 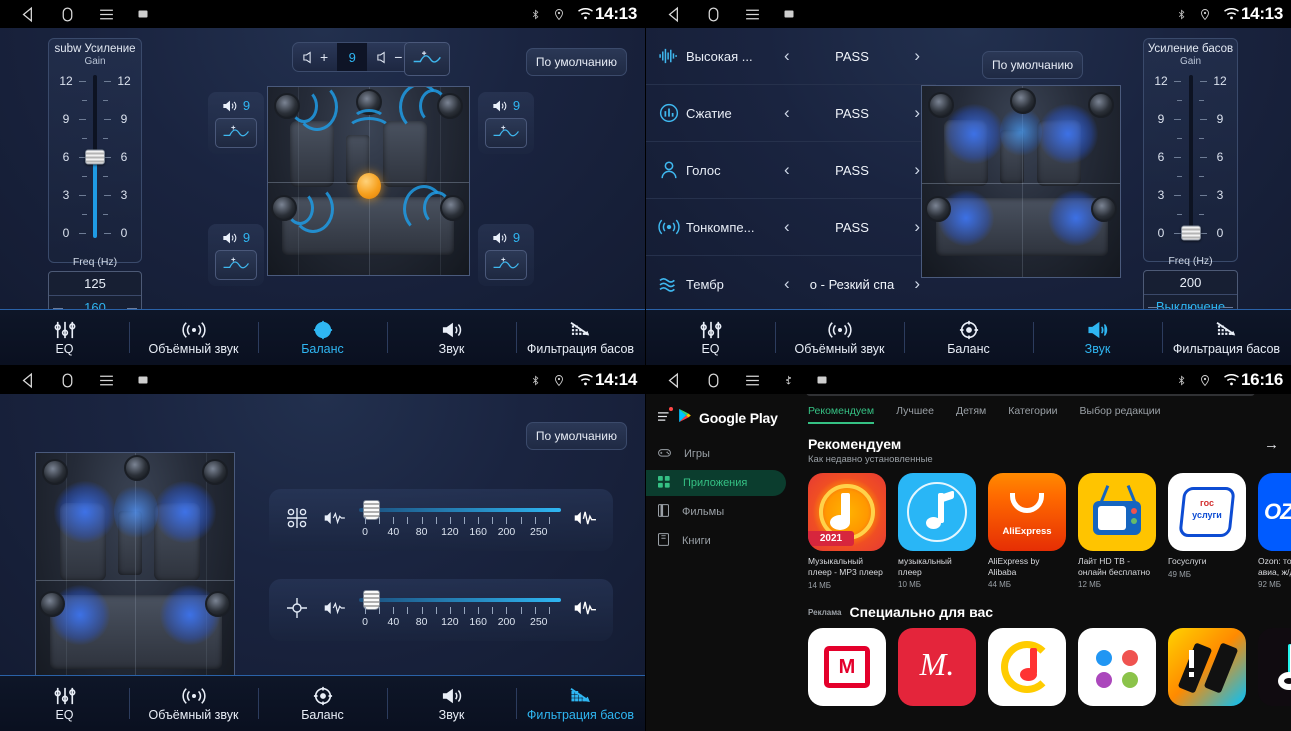 I want to click on sidebar-item-movies: Фильмы, so click(x=716, y=512).